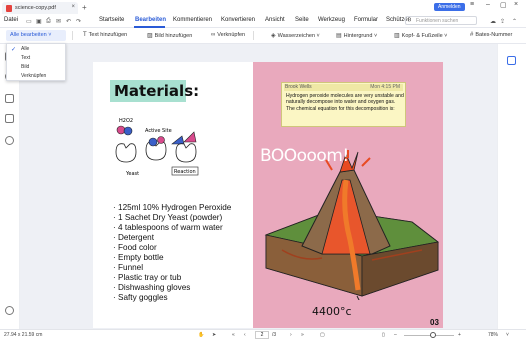 This screenshot has height=340, width=526. Describe the element at coordinates (36, 35) in the screenshot. I see `edit-all-dropdown: Alle bearbeiten ˅` at that location.